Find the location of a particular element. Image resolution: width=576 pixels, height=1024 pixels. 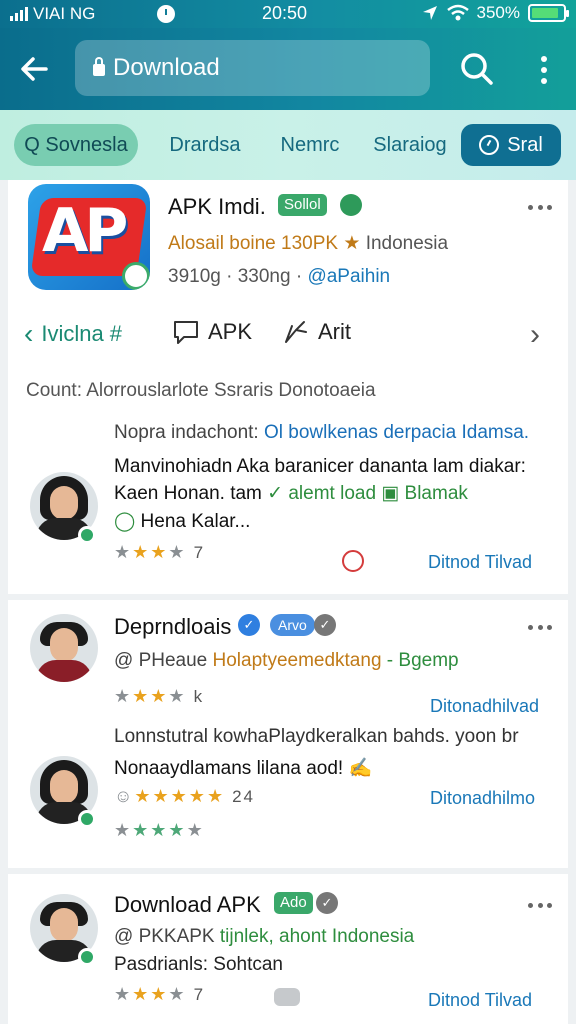

share-icon is located at coordinates (296, 332).